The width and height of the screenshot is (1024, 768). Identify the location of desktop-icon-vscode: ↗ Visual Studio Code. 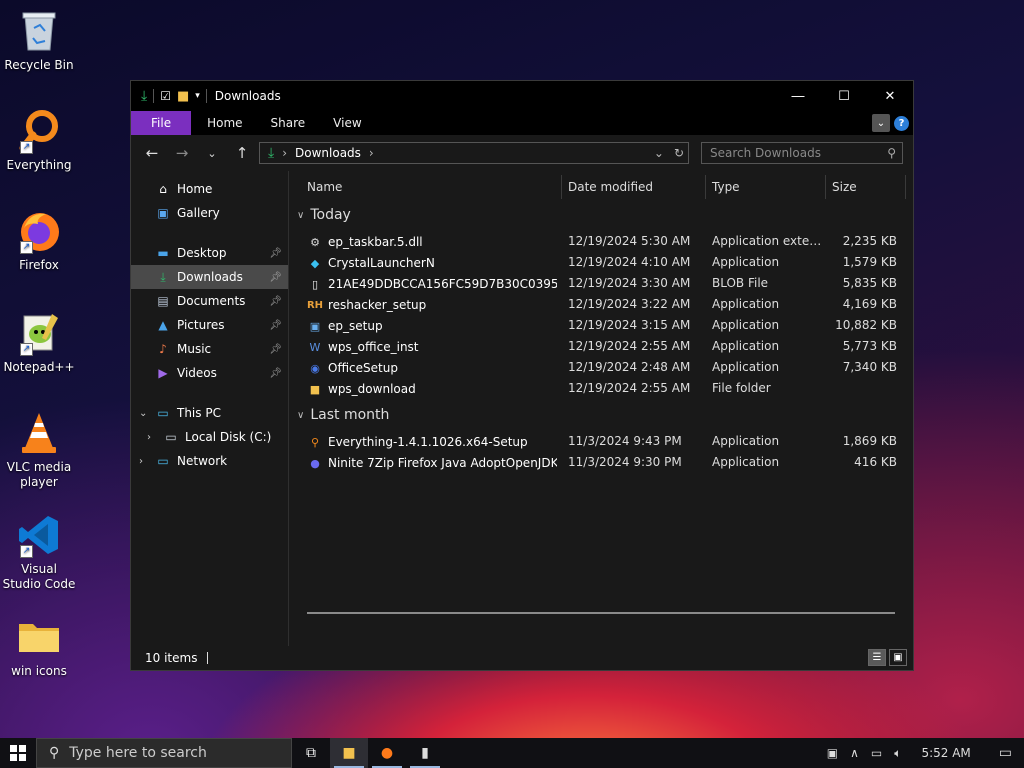
(39, 552).